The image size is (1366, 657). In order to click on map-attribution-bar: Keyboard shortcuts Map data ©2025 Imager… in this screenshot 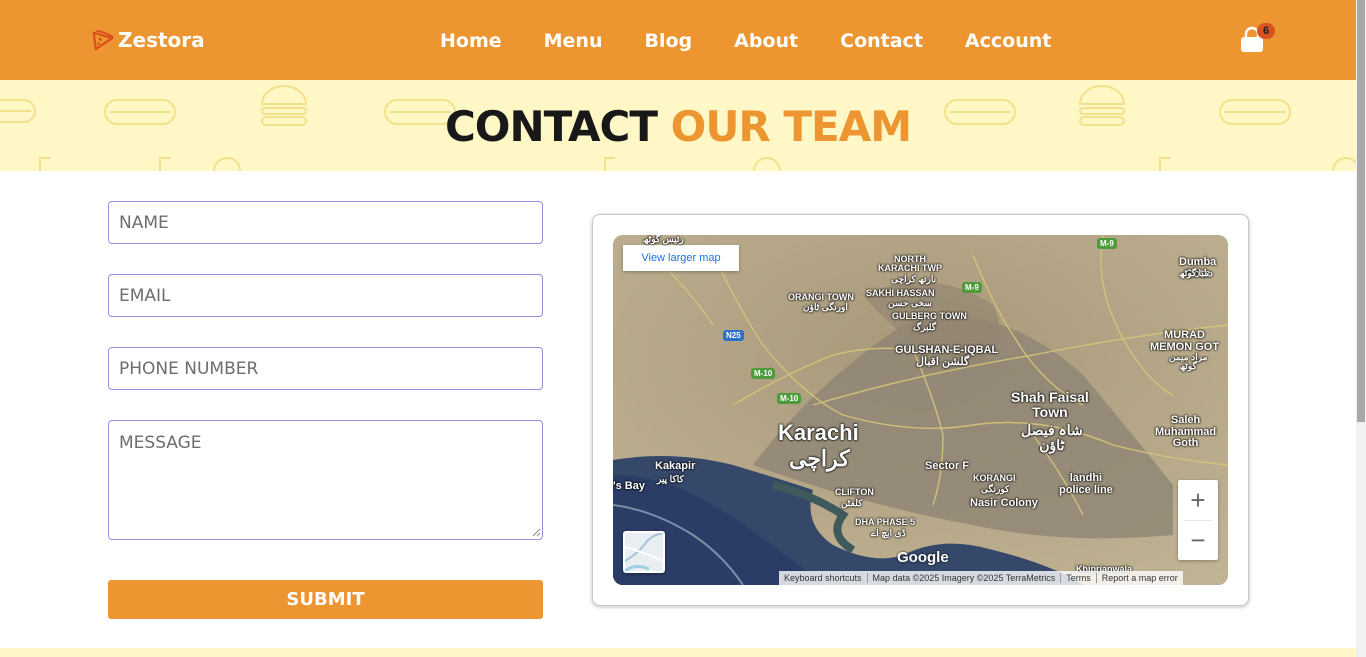, I will do `click(981, 578)`.